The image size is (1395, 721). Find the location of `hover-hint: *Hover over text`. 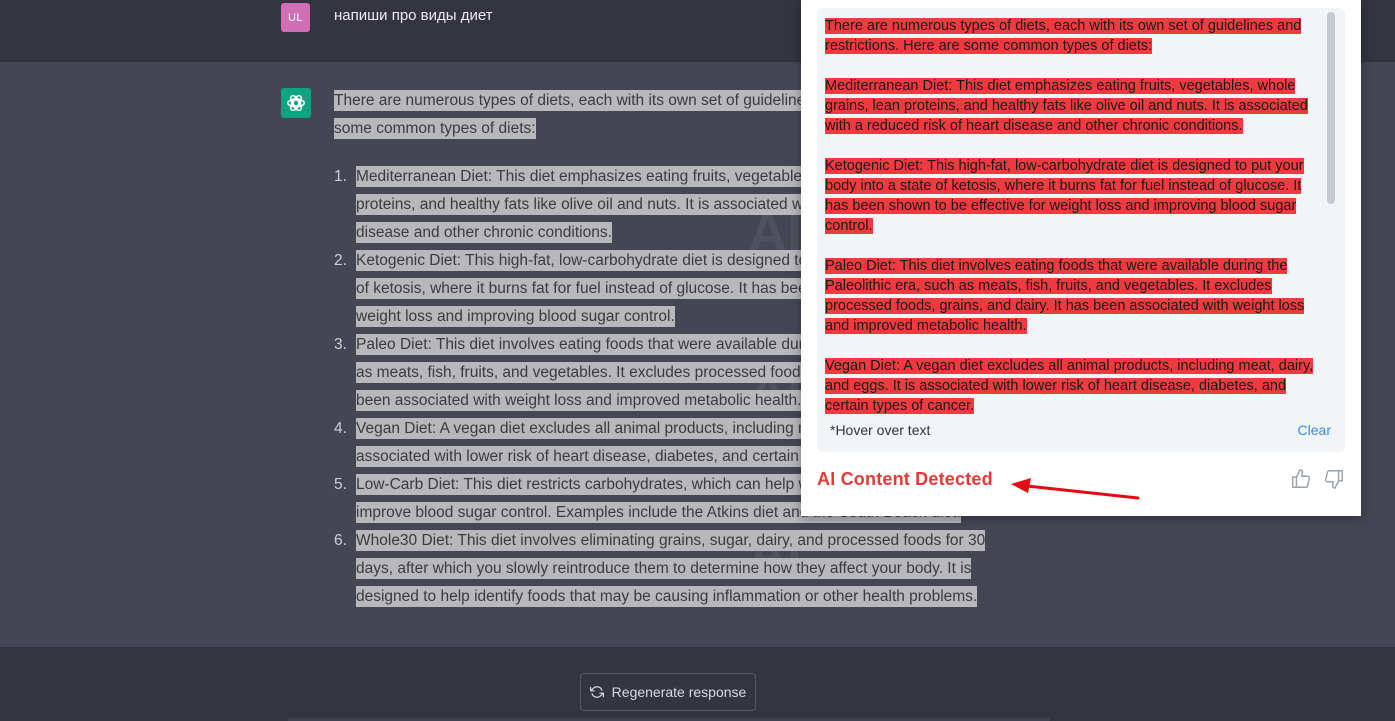

hover-hint: *Hover over text is located at coordinates (880, 430).